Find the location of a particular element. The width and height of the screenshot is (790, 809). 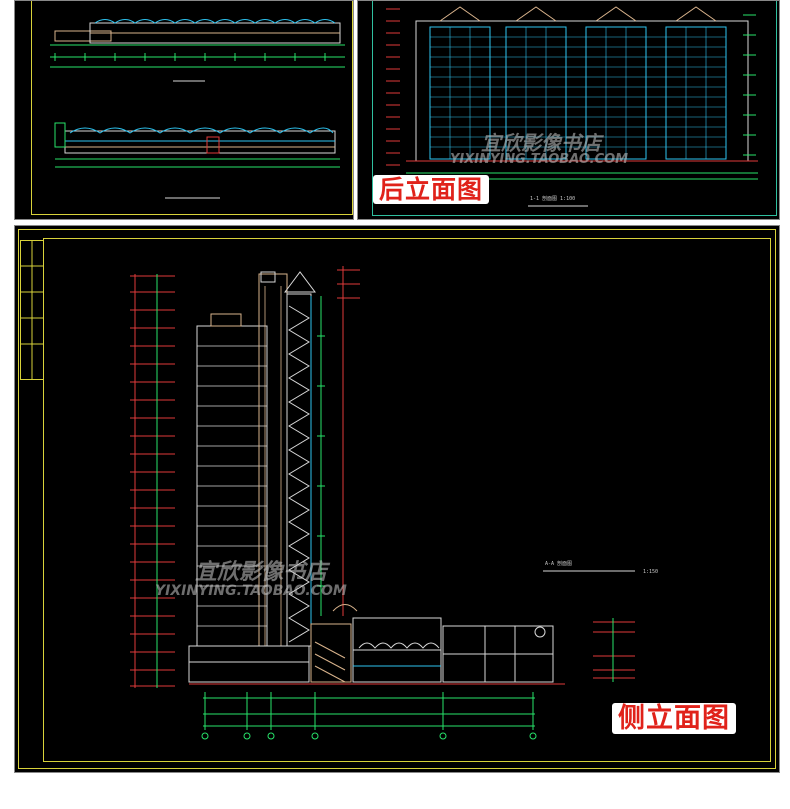

side-elevation-label: 侧立面图 is located at coordinates (674, 718).